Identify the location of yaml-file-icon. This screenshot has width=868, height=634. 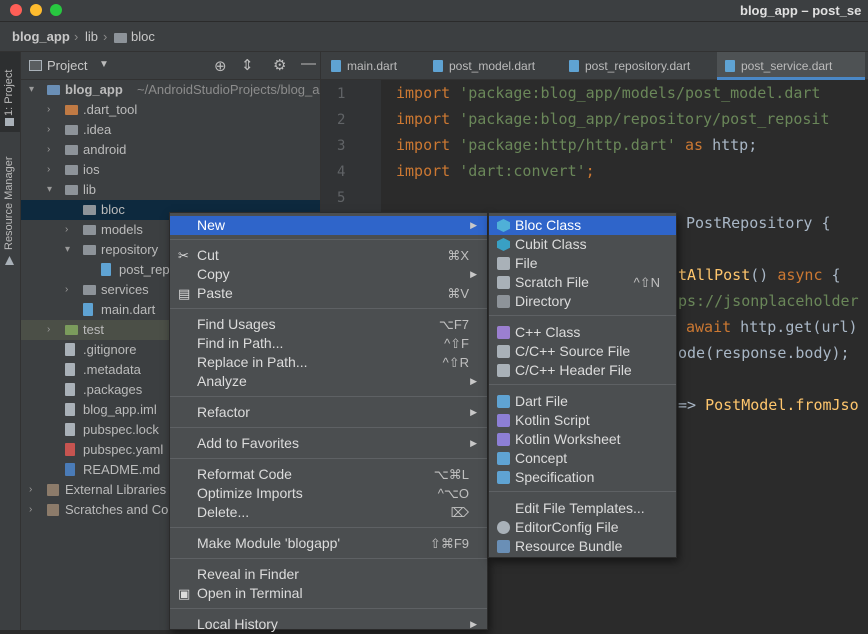
(70, 449).